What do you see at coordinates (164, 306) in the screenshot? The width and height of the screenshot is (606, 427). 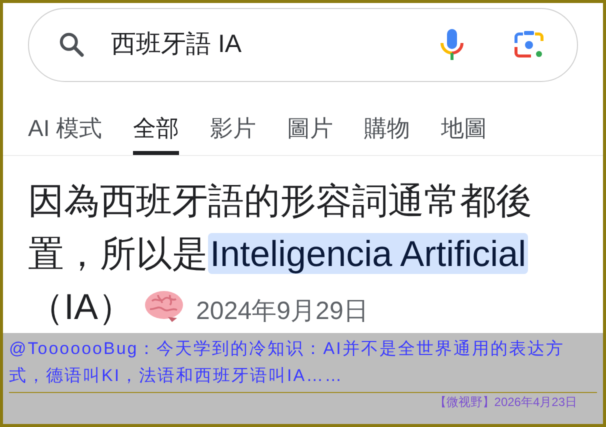 I see `brain-icon` at bounding box center [164, 306].